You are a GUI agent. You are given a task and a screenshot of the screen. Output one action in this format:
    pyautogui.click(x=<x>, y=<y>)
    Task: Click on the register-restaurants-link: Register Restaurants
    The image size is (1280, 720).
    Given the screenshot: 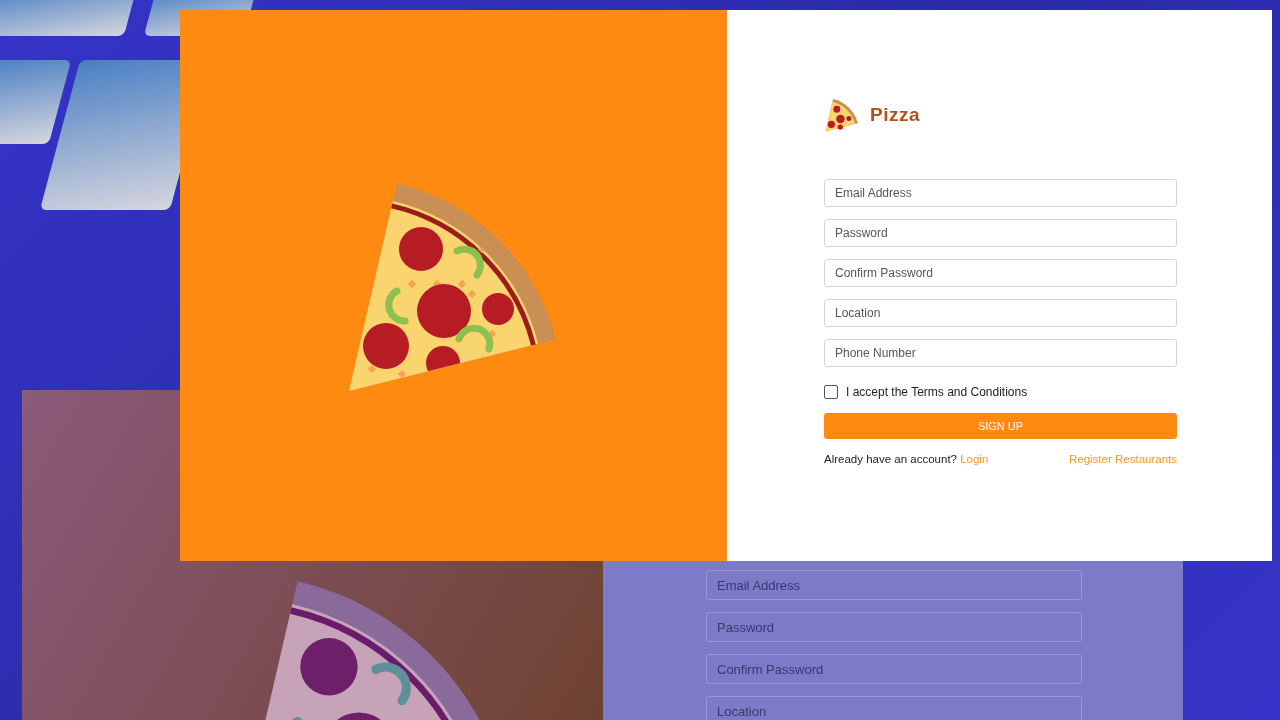 What is the action you would take?
    pyautogui.click(x=1122, y=459)
    